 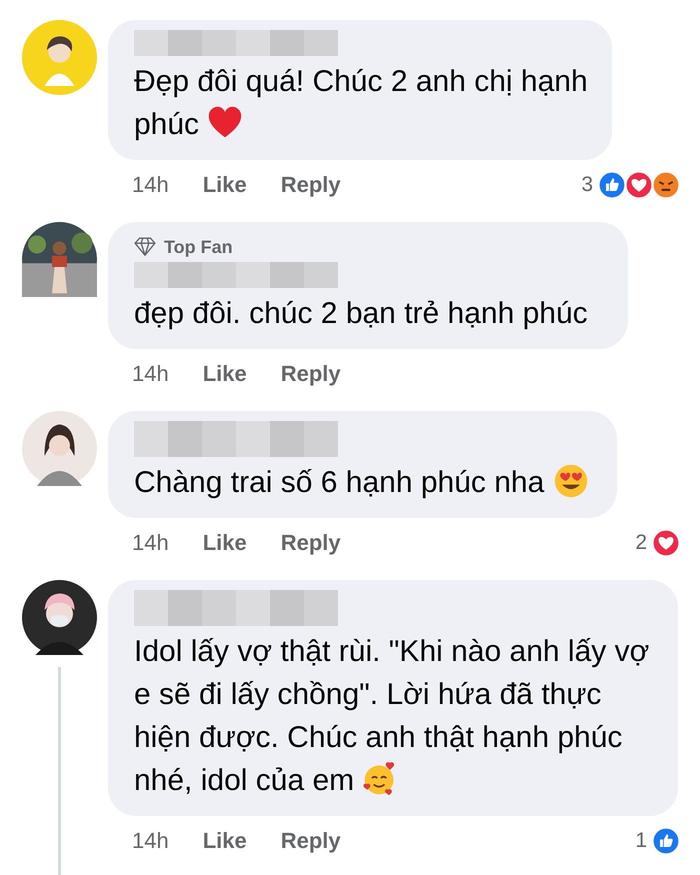 I want to click on top-fan-label: Top Fan, so click(x=198, y=247).